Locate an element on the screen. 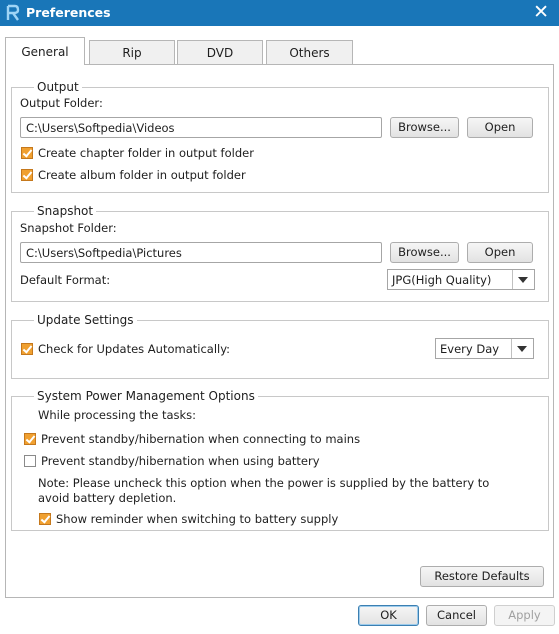  output-folder-label: Output Folder: is located at coordinates (61, 103).